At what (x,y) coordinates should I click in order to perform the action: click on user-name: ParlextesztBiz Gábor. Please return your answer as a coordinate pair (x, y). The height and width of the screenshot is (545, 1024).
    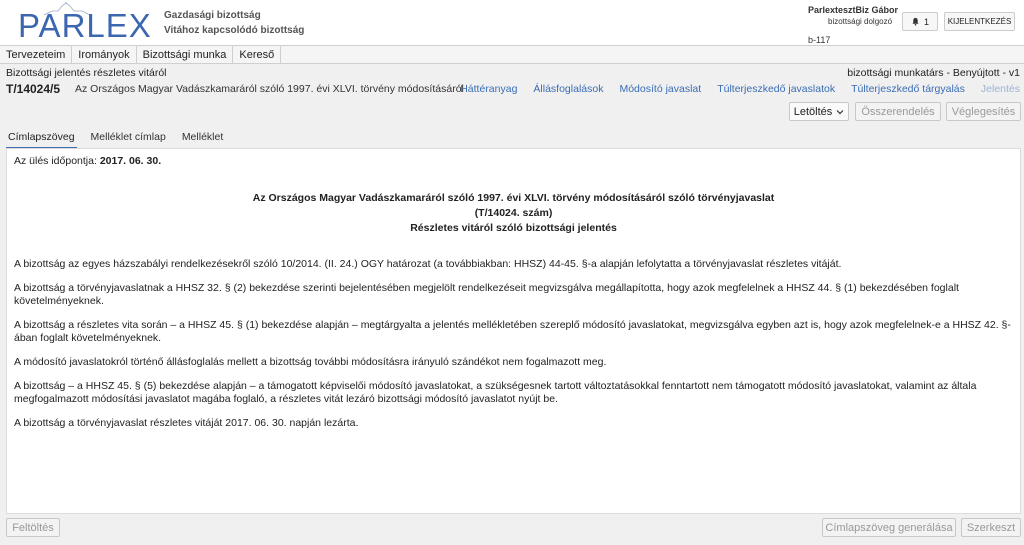
    Looking at the image, I should click on (853, 10).